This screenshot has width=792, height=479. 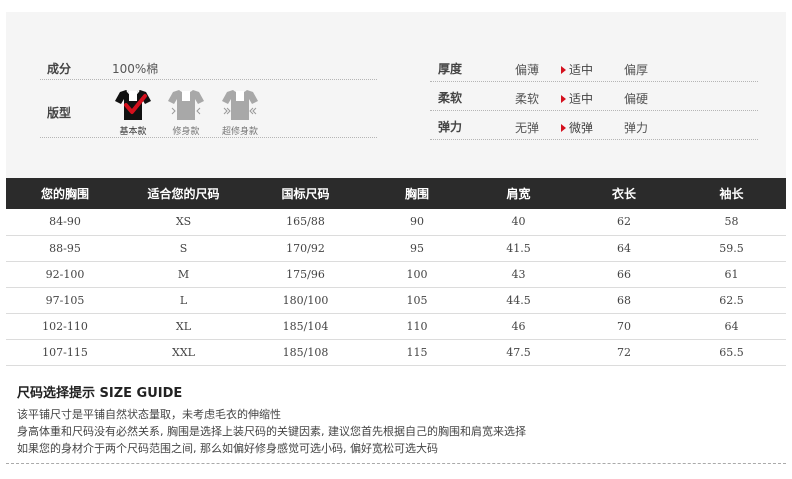 What do you see at coordinates (240, 105) in the screenshot?
I see `tshirt-extra-slim-icon` at bounding box center [240, 105].